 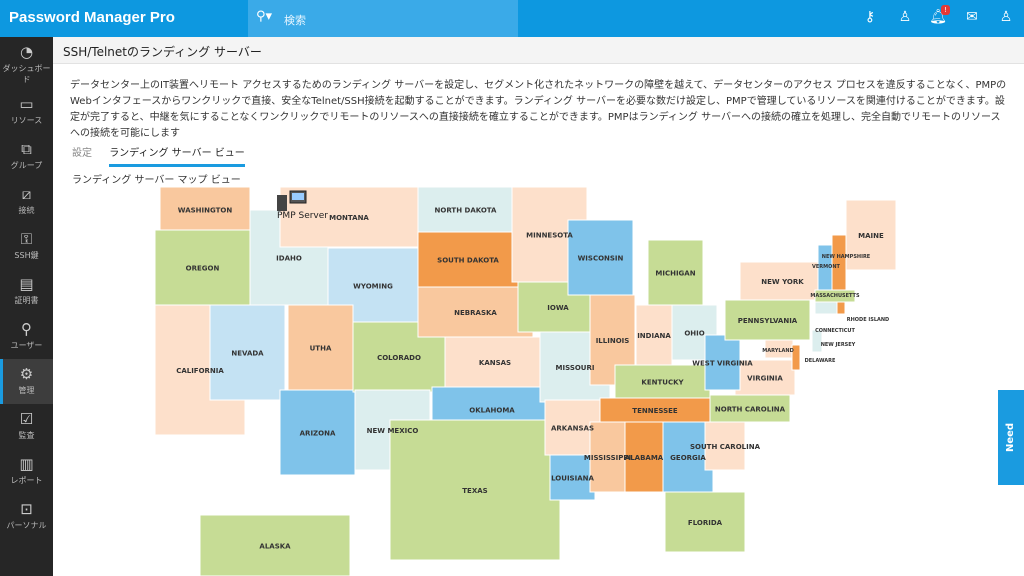 I want to click on state-label: MISSOURI, so click(x=575, y=368).